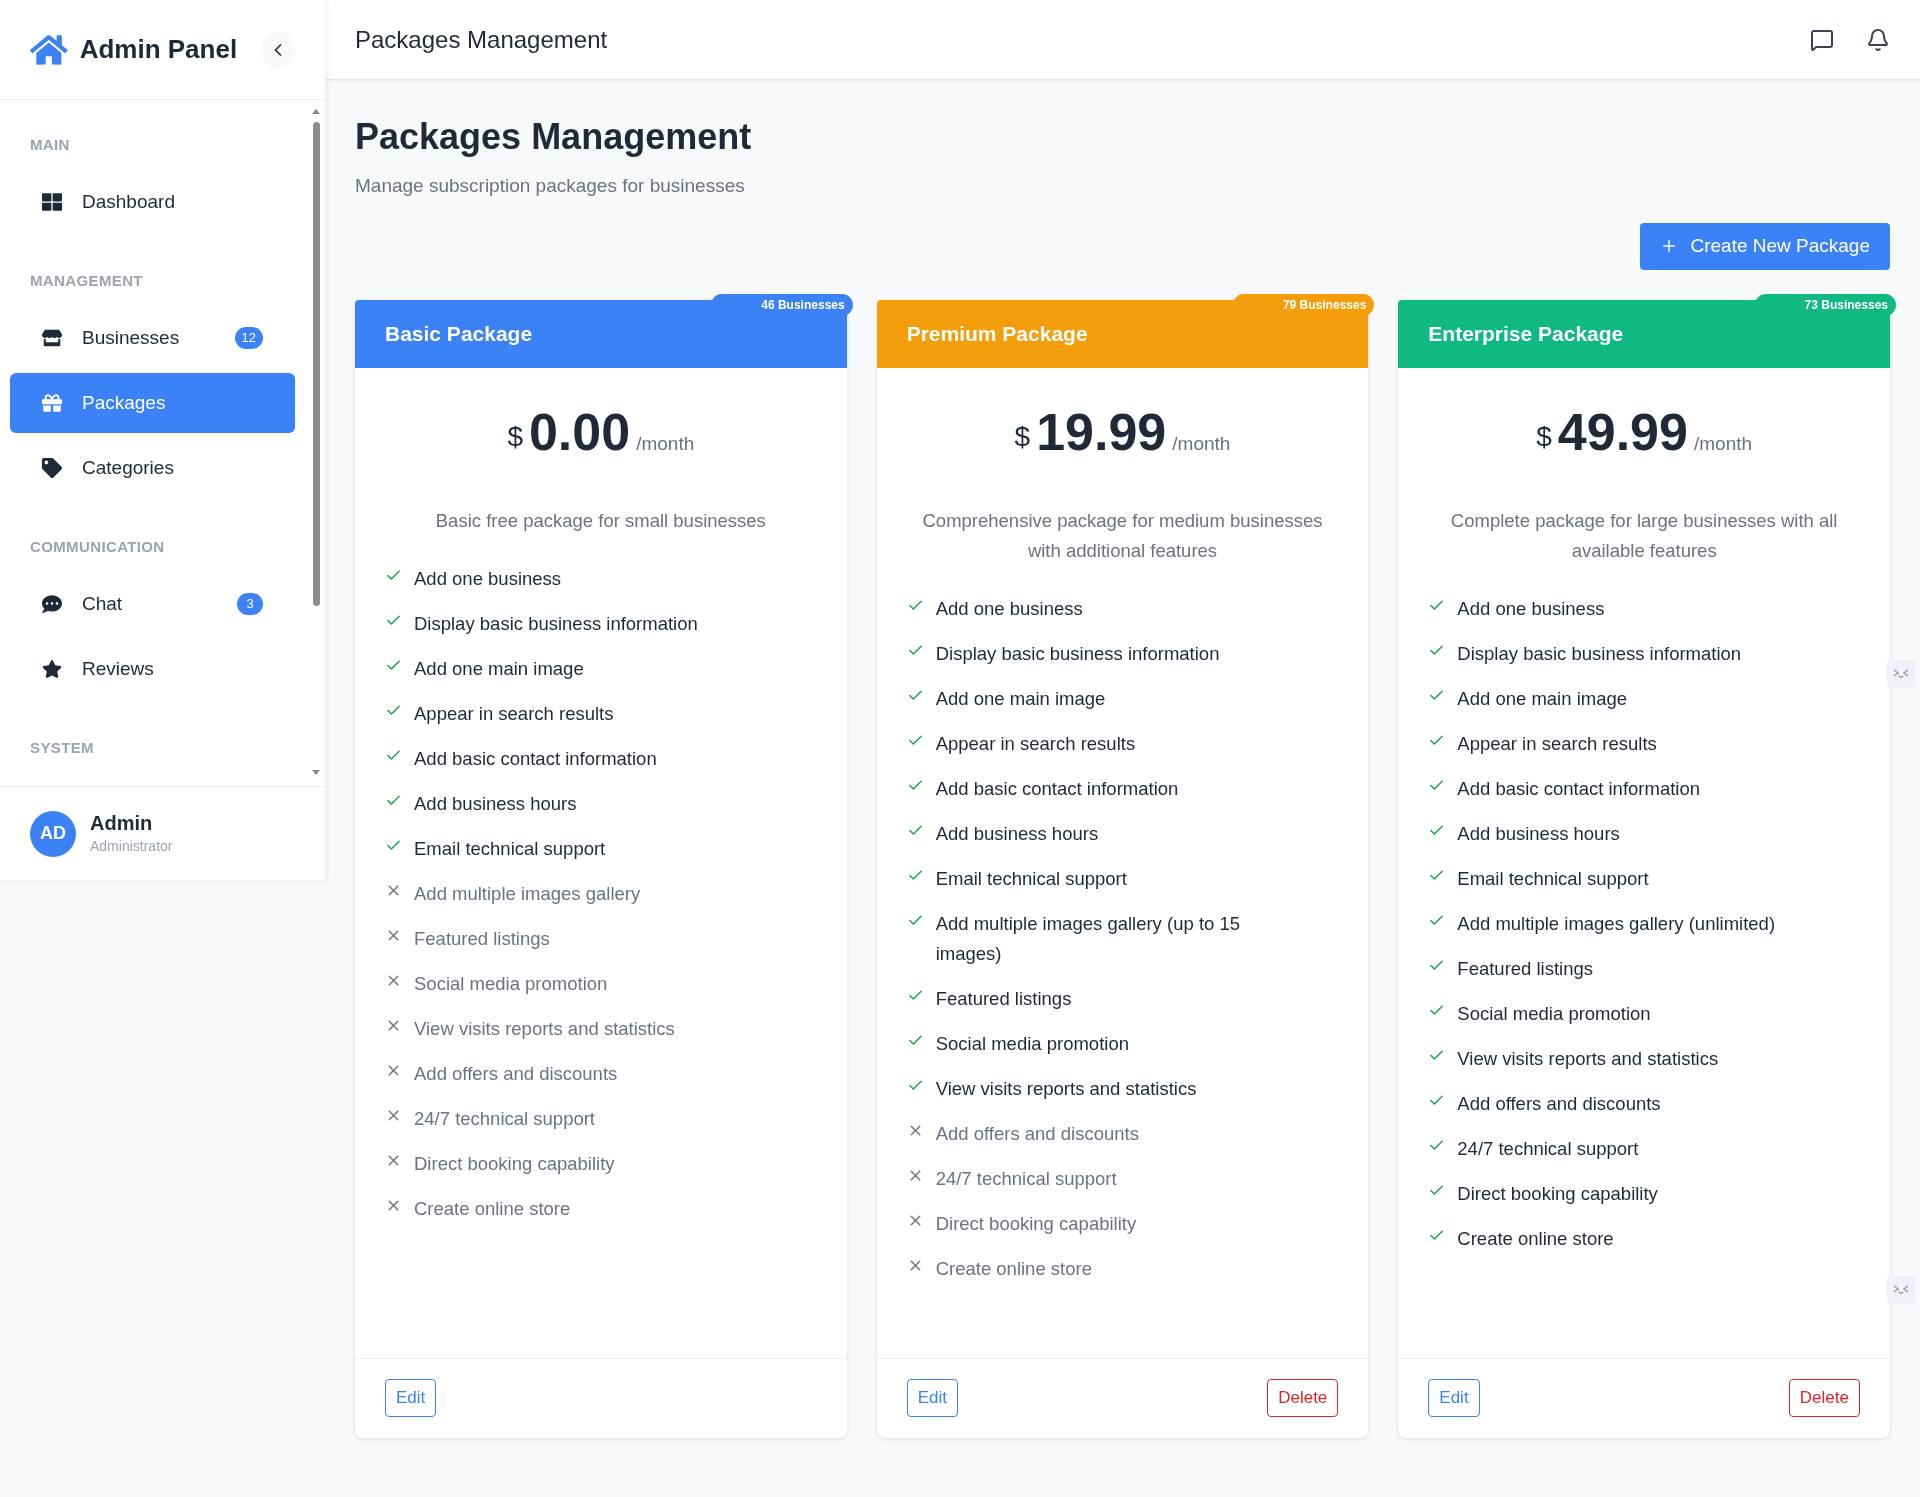 The width and height of the screenshot is (1920, 1497). Describe the element at coordinates (782, 304) in the screenshot. I see `business-count-badge: 46 Businesses` at that location.